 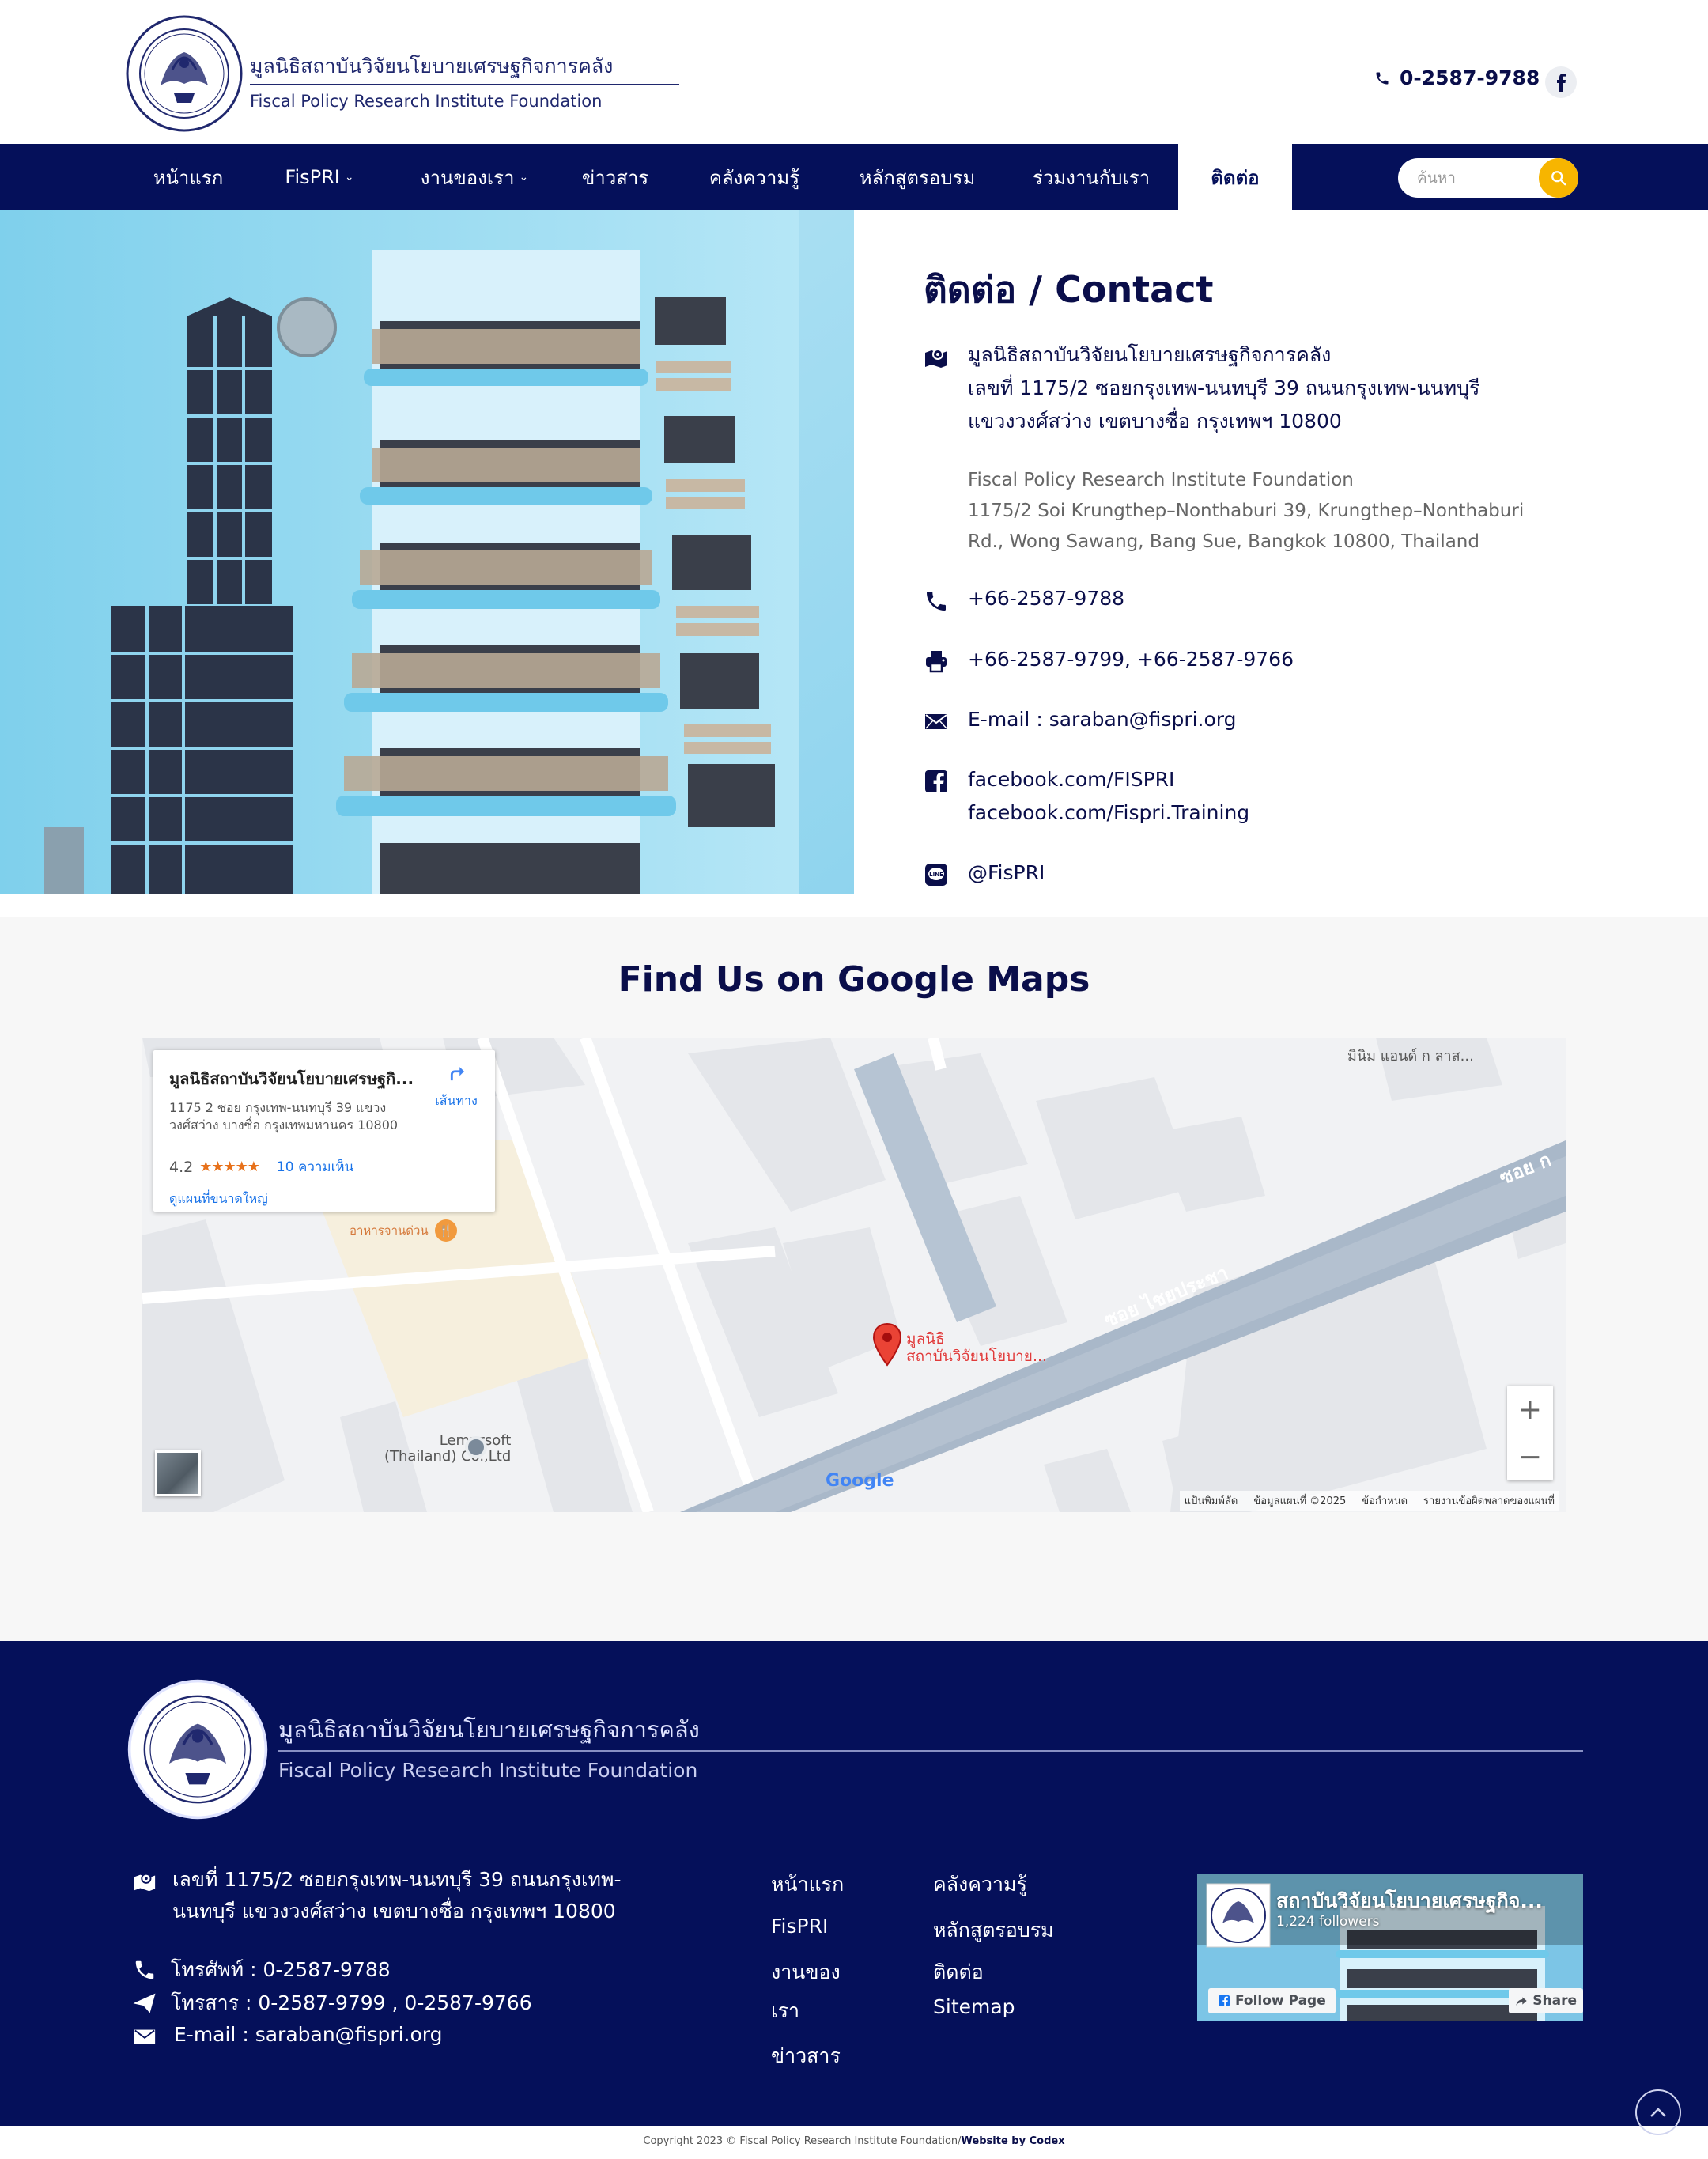 What do you see at coordinates (457, 1100) in the screenshot?
I see `directions-label: เส้นทาง` at bounding box center [457, 1100].